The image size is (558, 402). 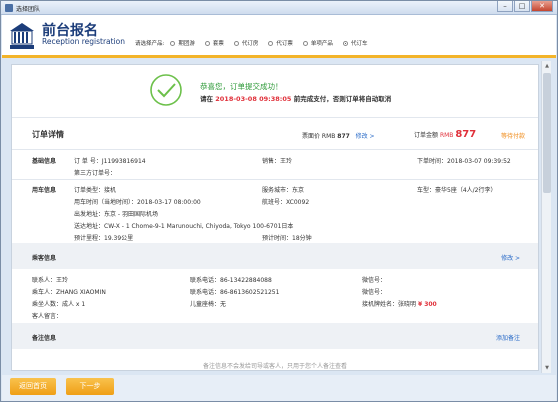 I want to click on passenger-section-header: 乘客信息 修改 >, so click(x=275, y=256).